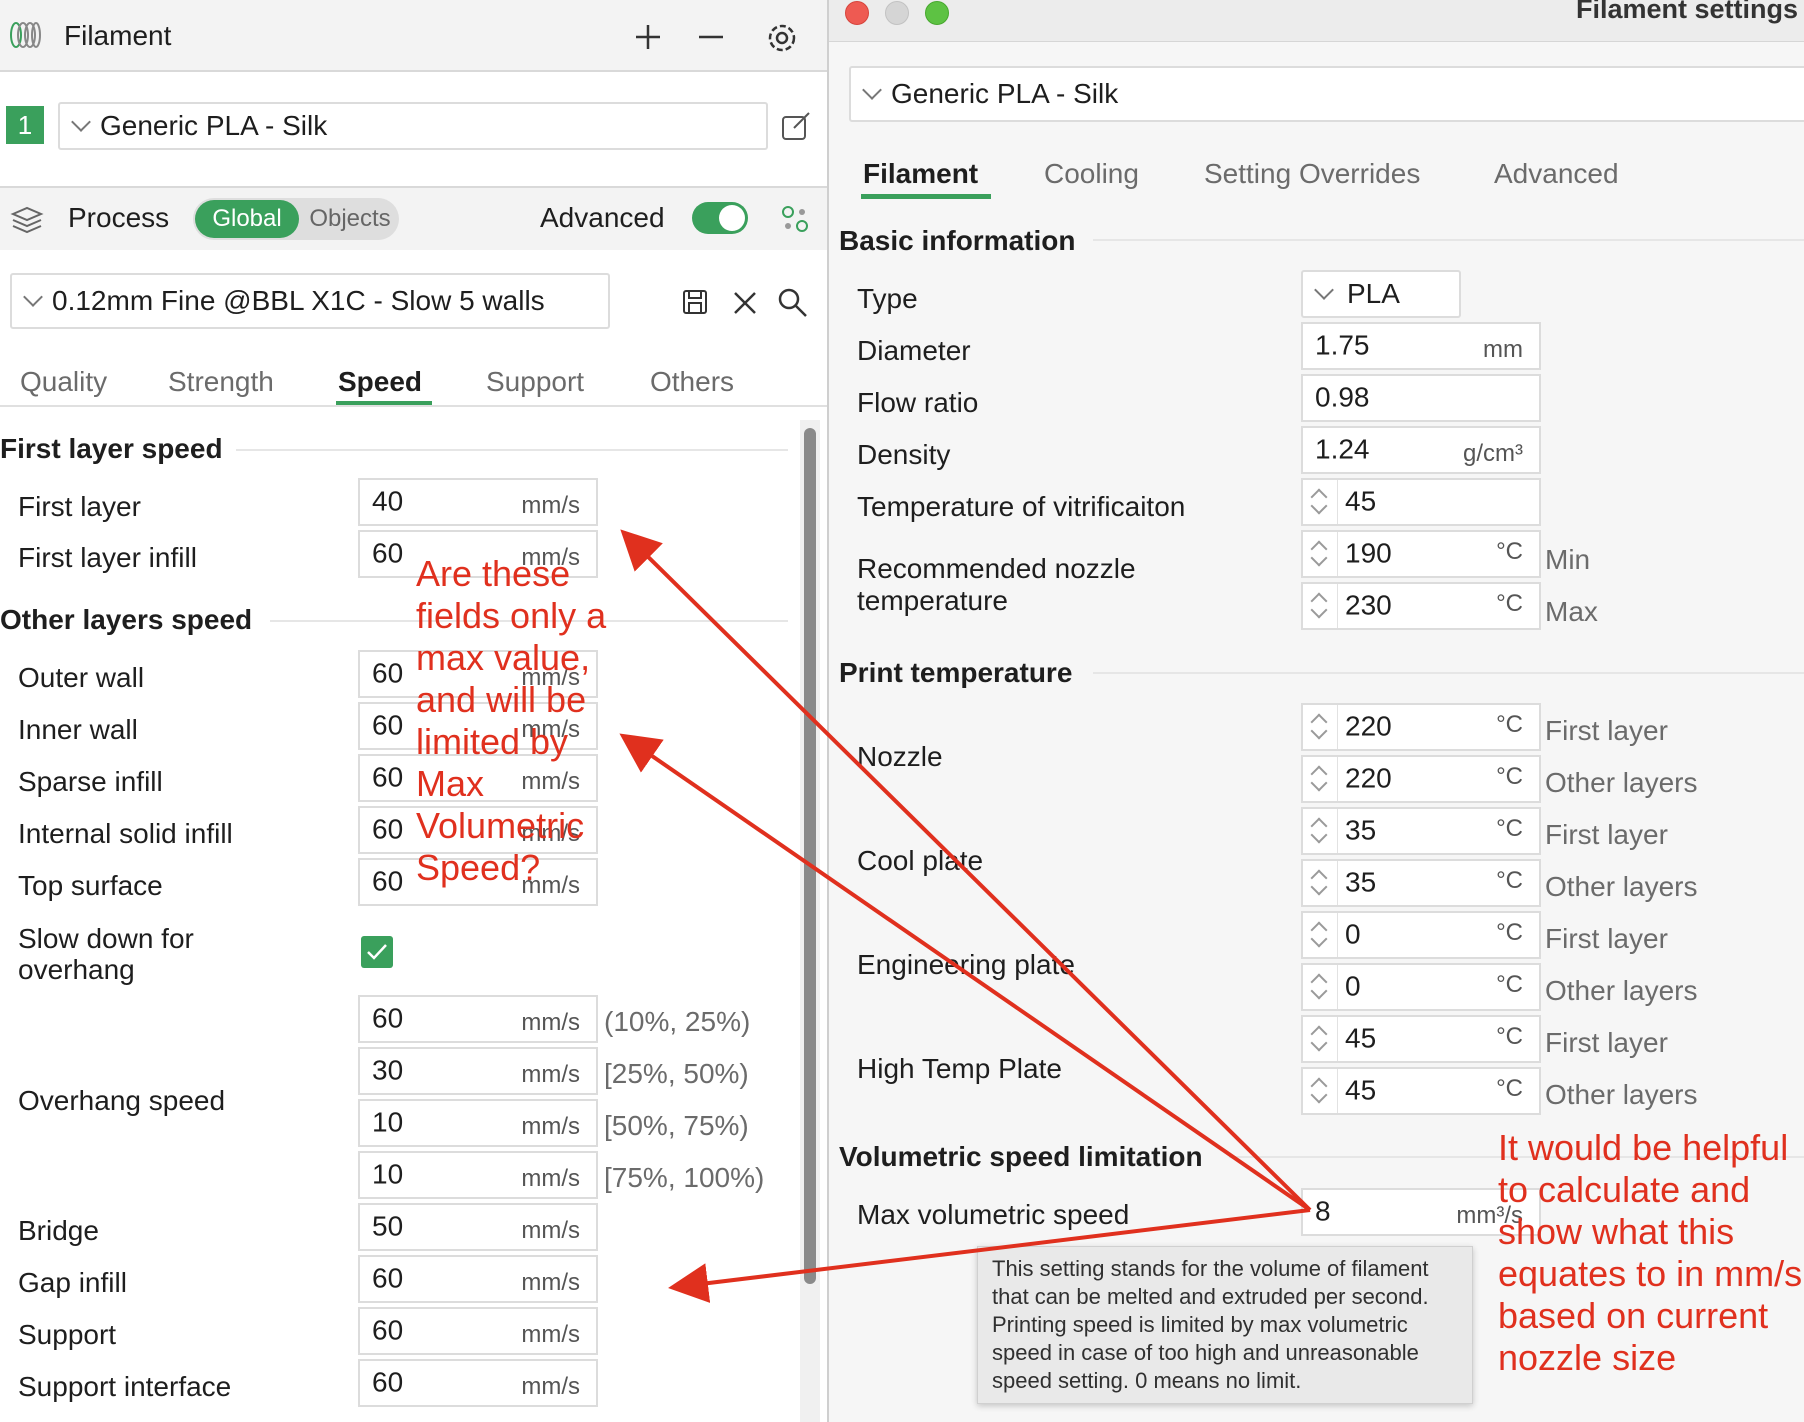 This screenshot has width=1804, height=1422. Describe the element at coordinates (795, 219) in the screenshot. I see `compare-icon` at that location.